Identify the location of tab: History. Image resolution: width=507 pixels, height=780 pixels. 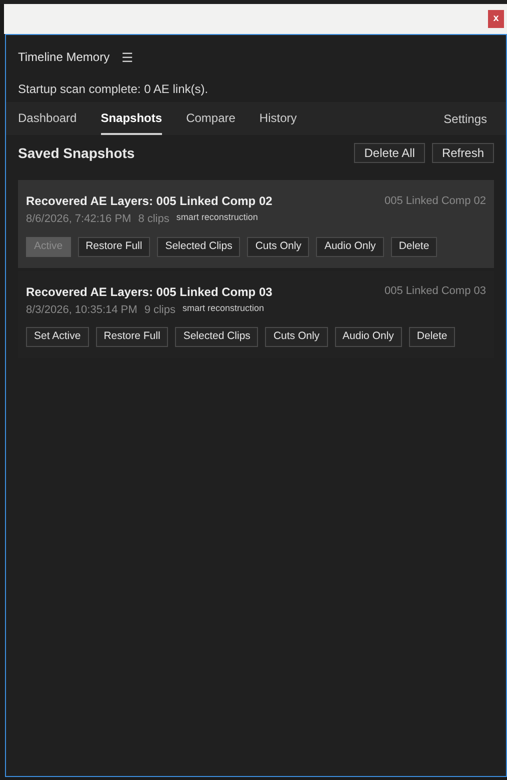
(278, 118).